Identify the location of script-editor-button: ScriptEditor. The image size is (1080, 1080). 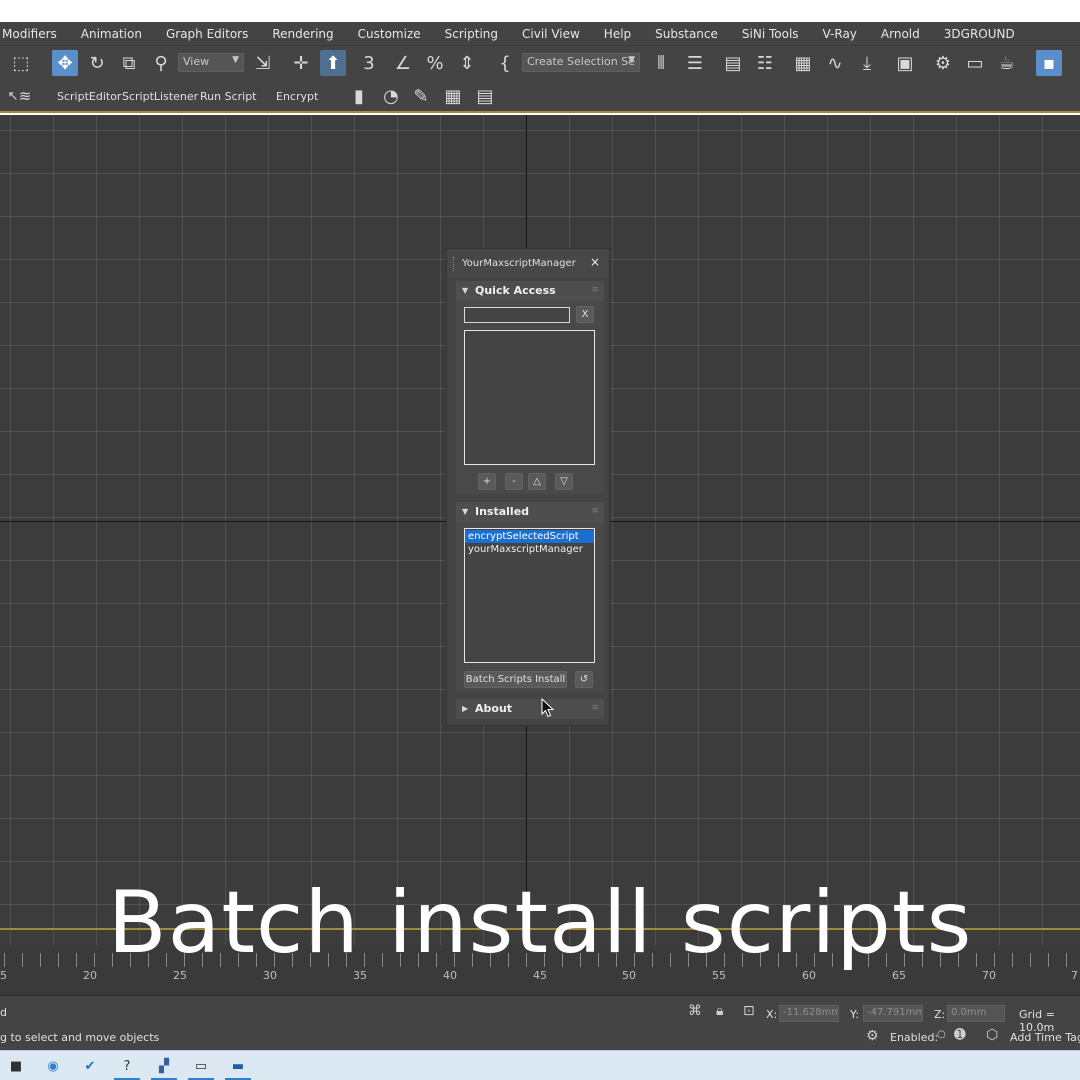
(89, 96).